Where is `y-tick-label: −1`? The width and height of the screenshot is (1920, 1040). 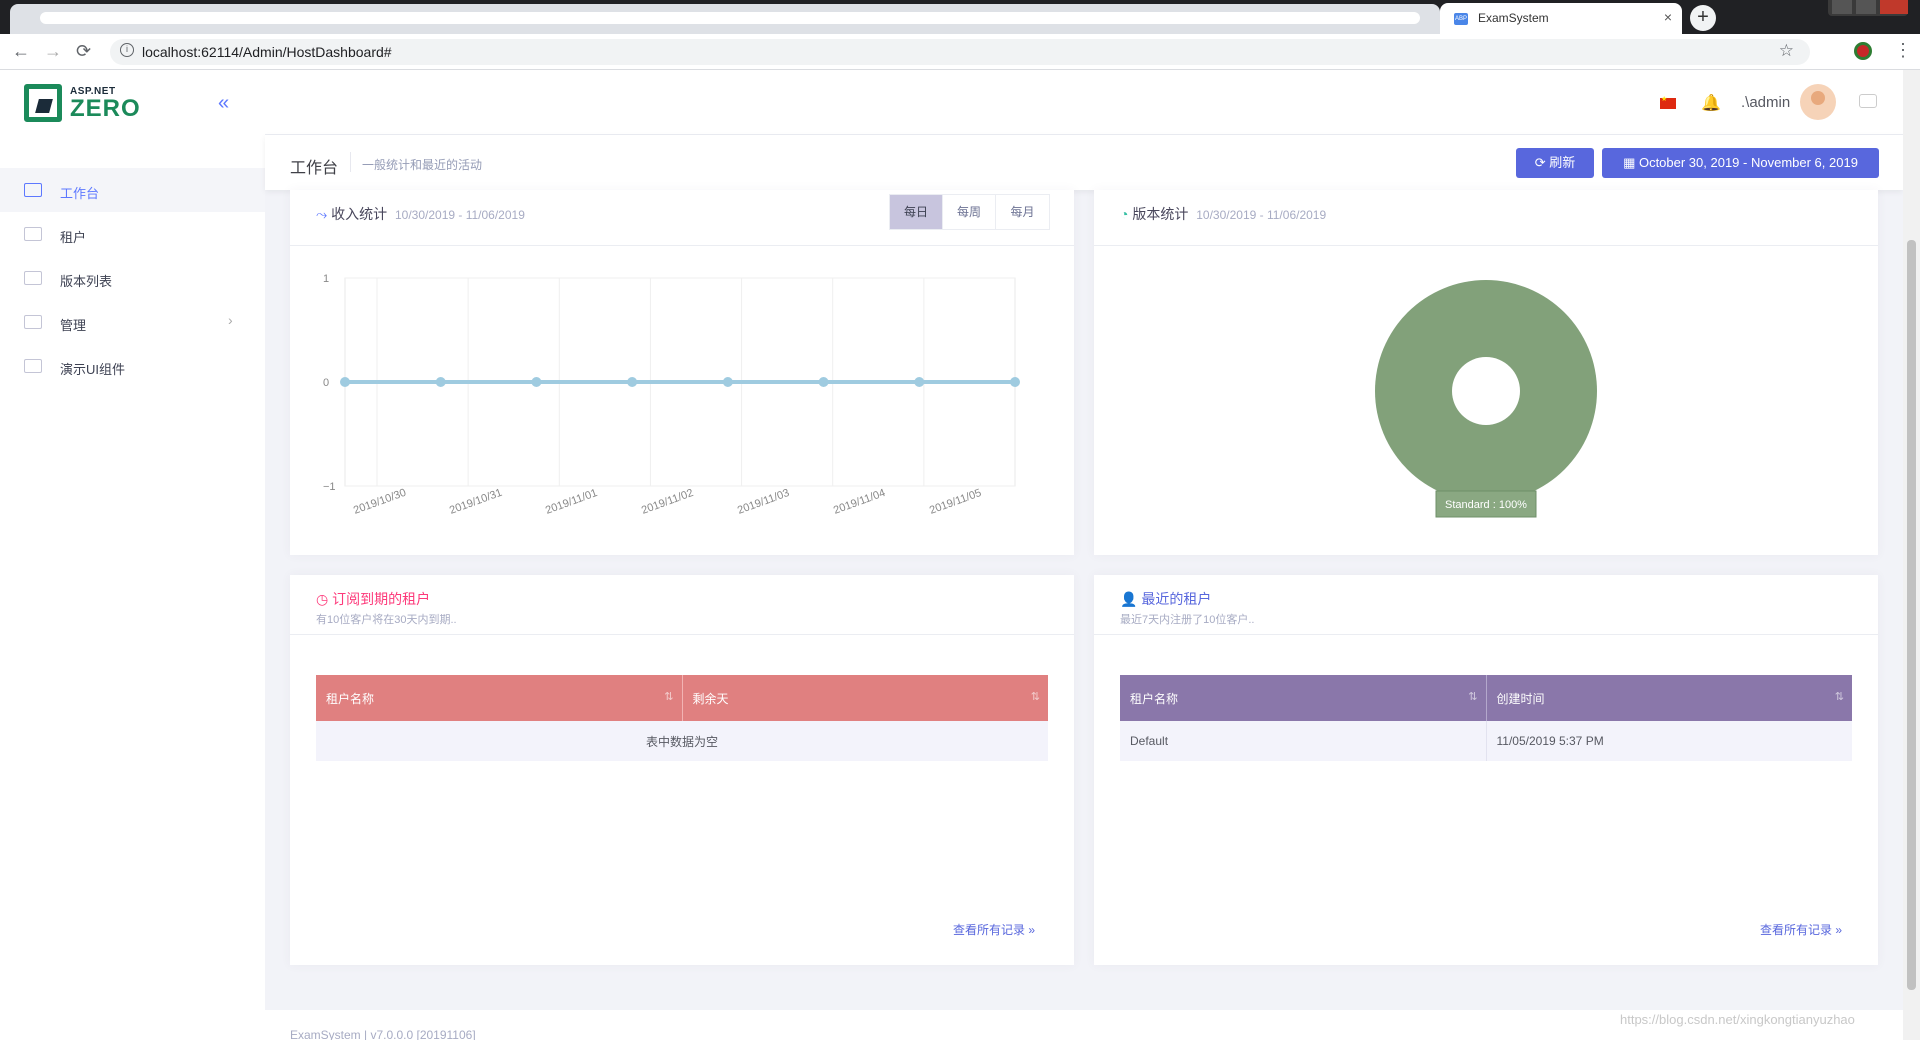 y-tick-label: −1 is located at coordinates (329, 487).